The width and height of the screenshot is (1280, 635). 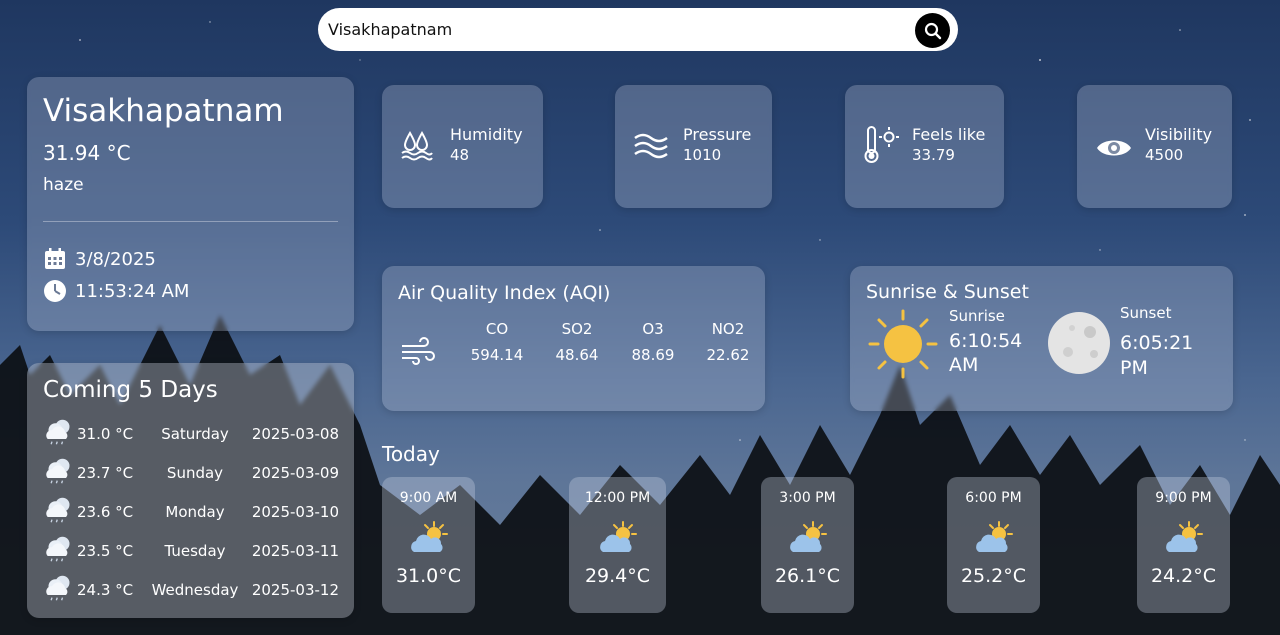 What do you see at coordinates (63, 185) in the screenshot?
I see `weather-description: haze` at bounding box center [63, 185].